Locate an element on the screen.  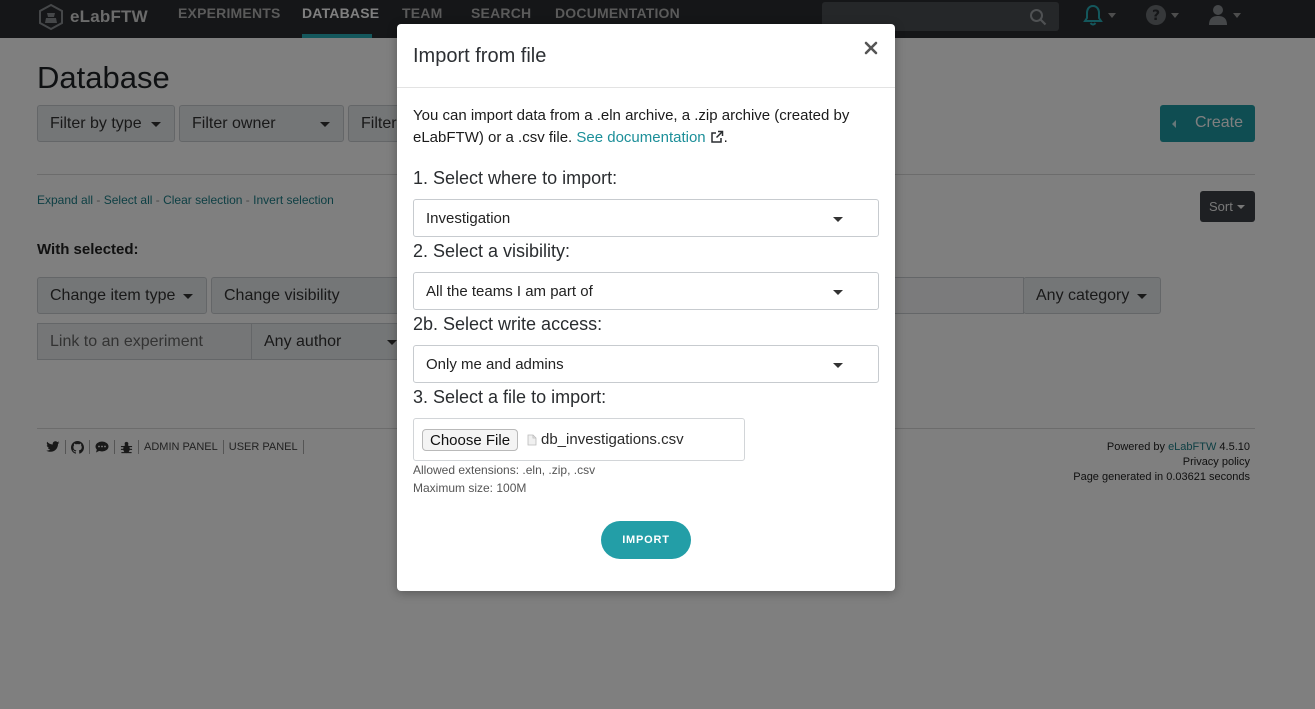
external-link-icon is located at coordinates (716, 136).